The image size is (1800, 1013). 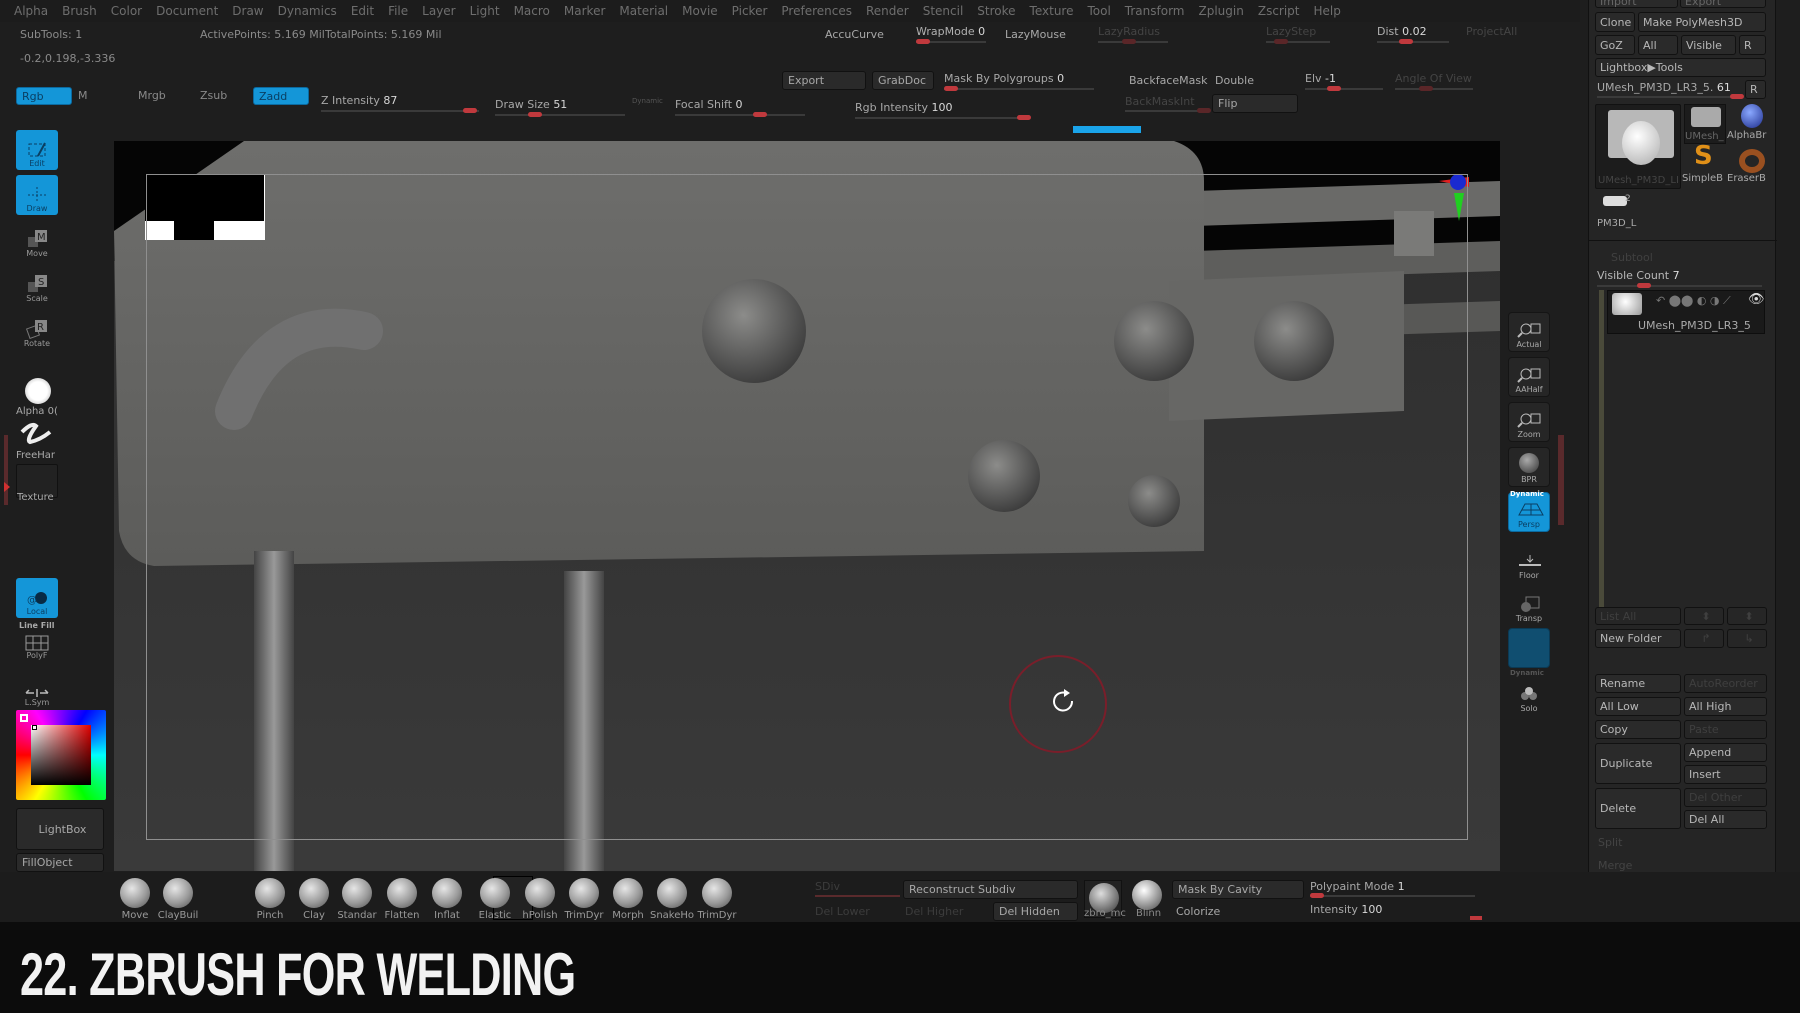 I want to click on brush-elastic: Elastic, so click(x=495, y=899).